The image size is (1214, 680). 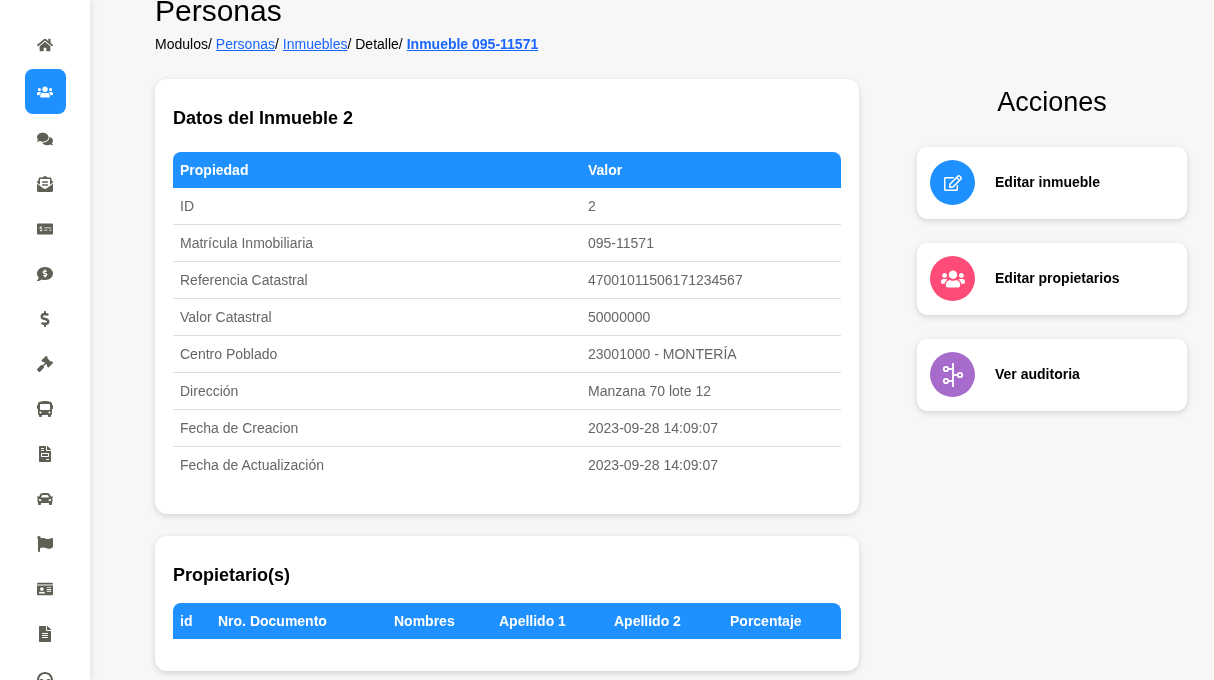 I want to click on home-icon, so click(x=45, y=44).